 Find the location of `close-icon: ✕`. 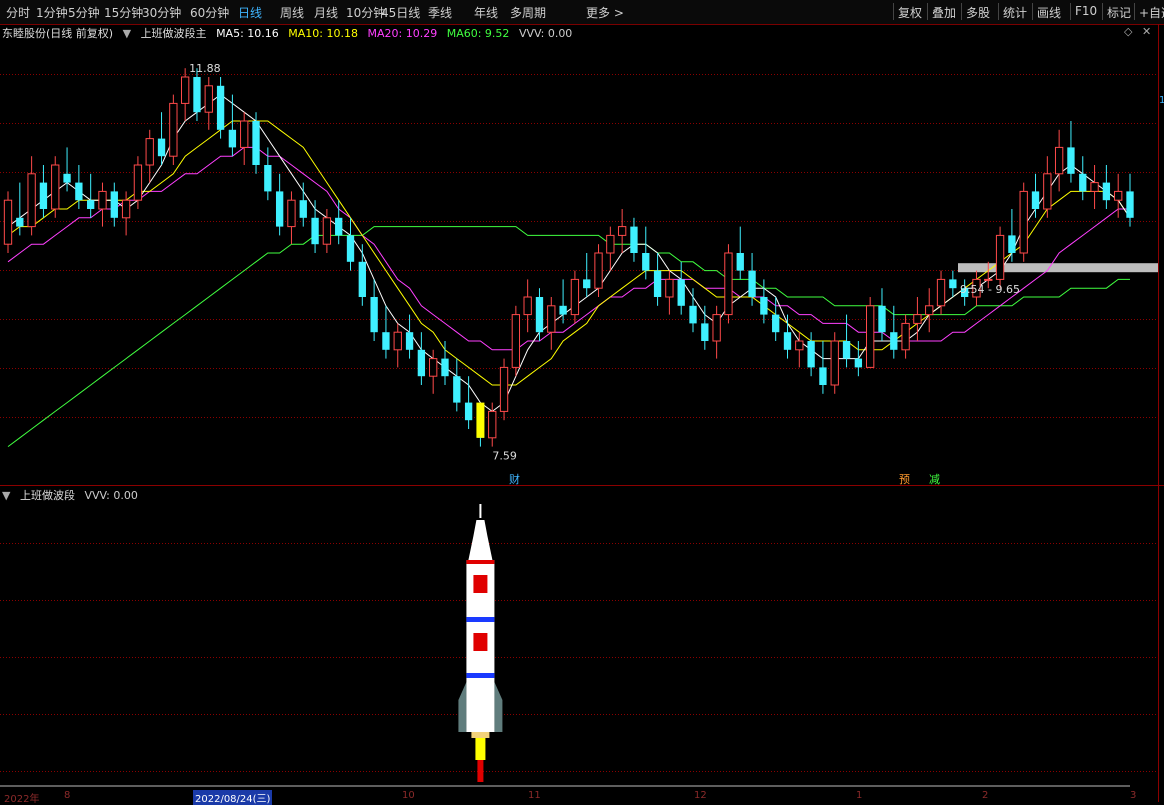

close-icon: ✕ is located at coordinates (1146, 31).